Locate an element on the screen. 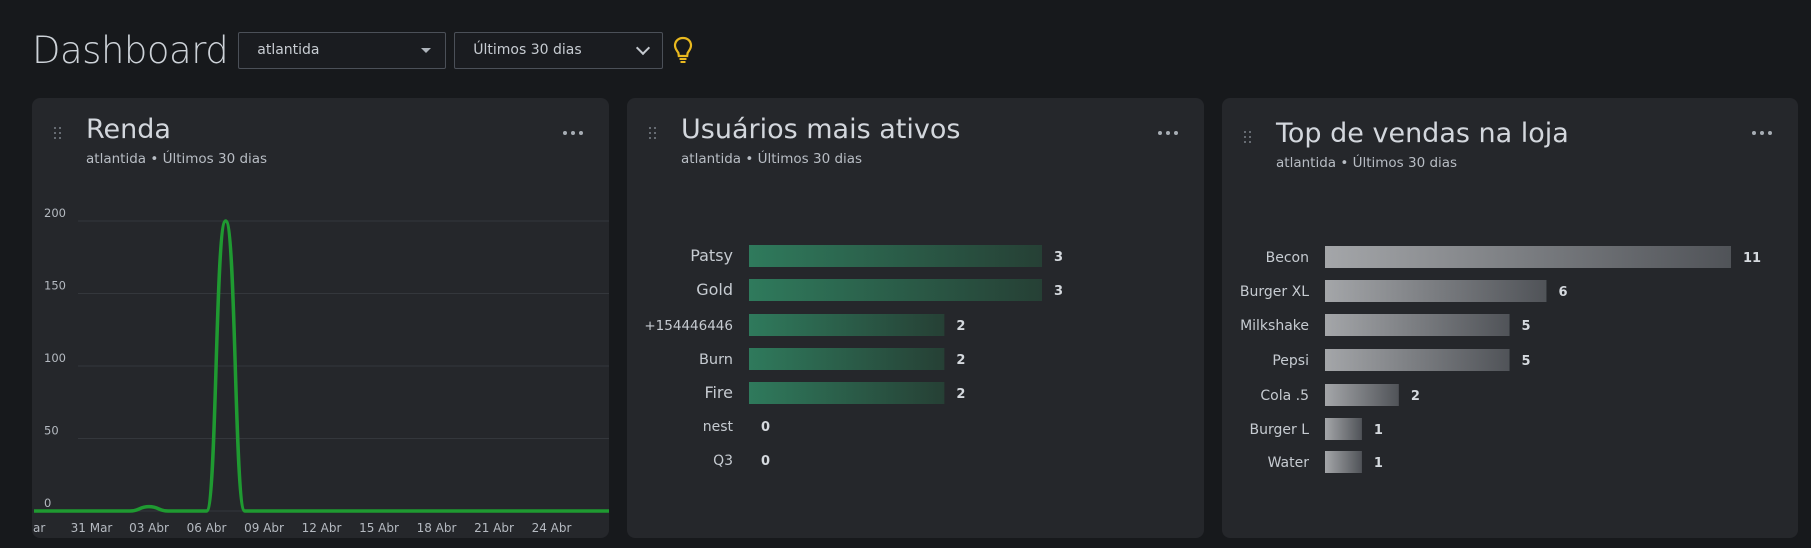 The height and width of the screenshot is (548, 1811). bar-category-label: Pepsi is located at coordinates (1290, 361).